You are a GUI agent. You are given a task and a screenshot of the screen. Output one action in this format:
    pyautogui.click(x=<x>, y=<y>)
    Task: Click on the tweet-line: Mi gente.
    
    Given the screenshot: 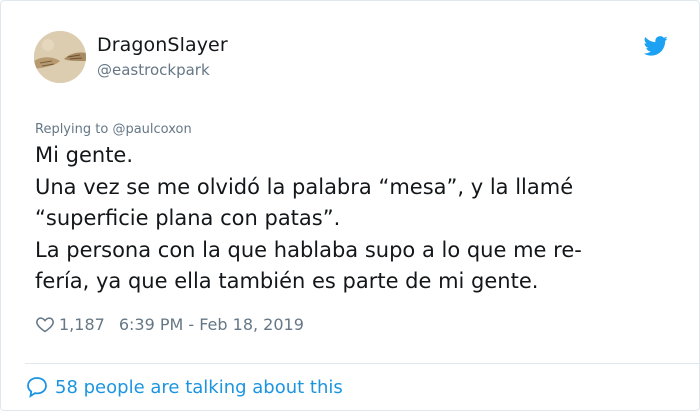 What is the action you would take?
    pyautogui.click(x=84, y=155)
    